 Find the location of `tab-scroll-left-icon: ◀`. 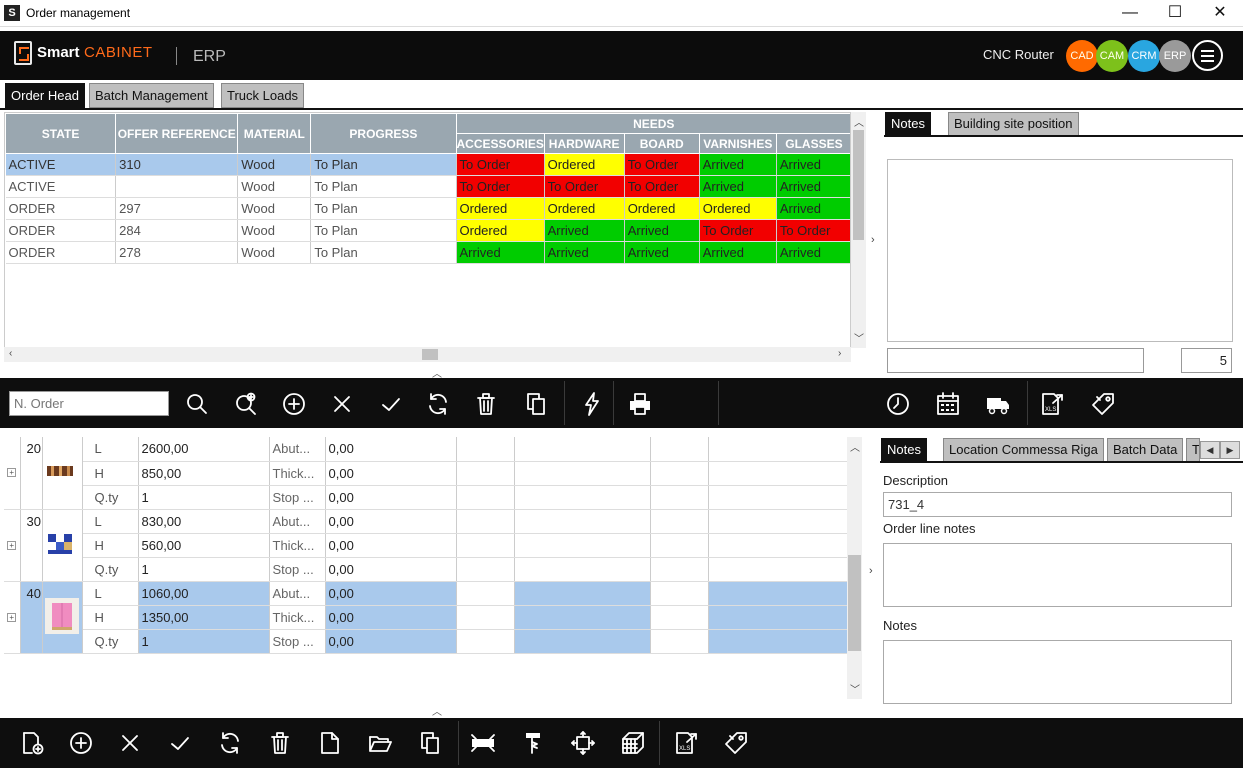

tab-scroll-left-icon: ◀ is located at coordinates (1210, 450).